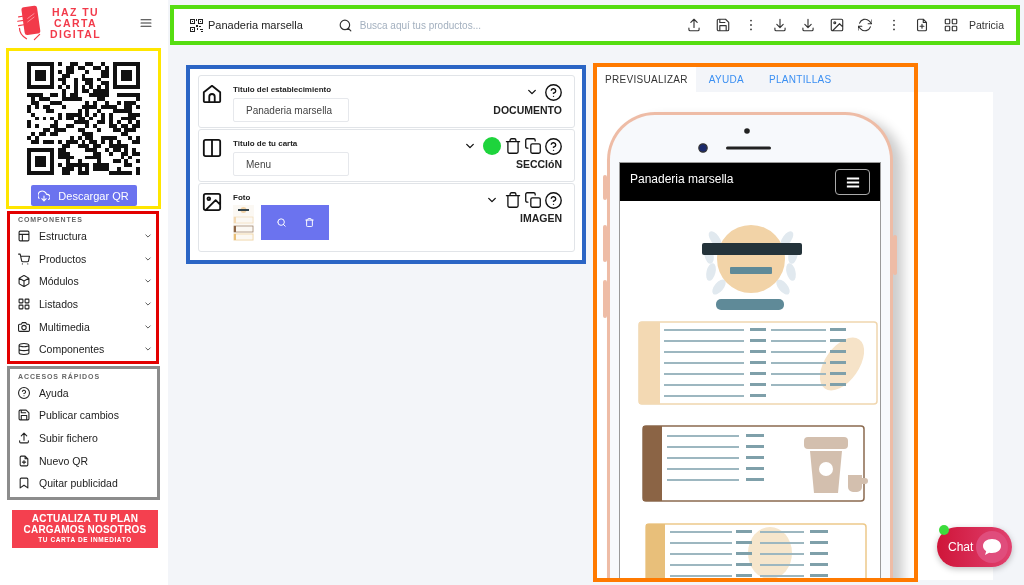 Image resolution: width=1024 pixels, height=585 pixels. Describe the element at coordinates (291, 164) in the screenshot. I see `text-field: Menu` at that location.